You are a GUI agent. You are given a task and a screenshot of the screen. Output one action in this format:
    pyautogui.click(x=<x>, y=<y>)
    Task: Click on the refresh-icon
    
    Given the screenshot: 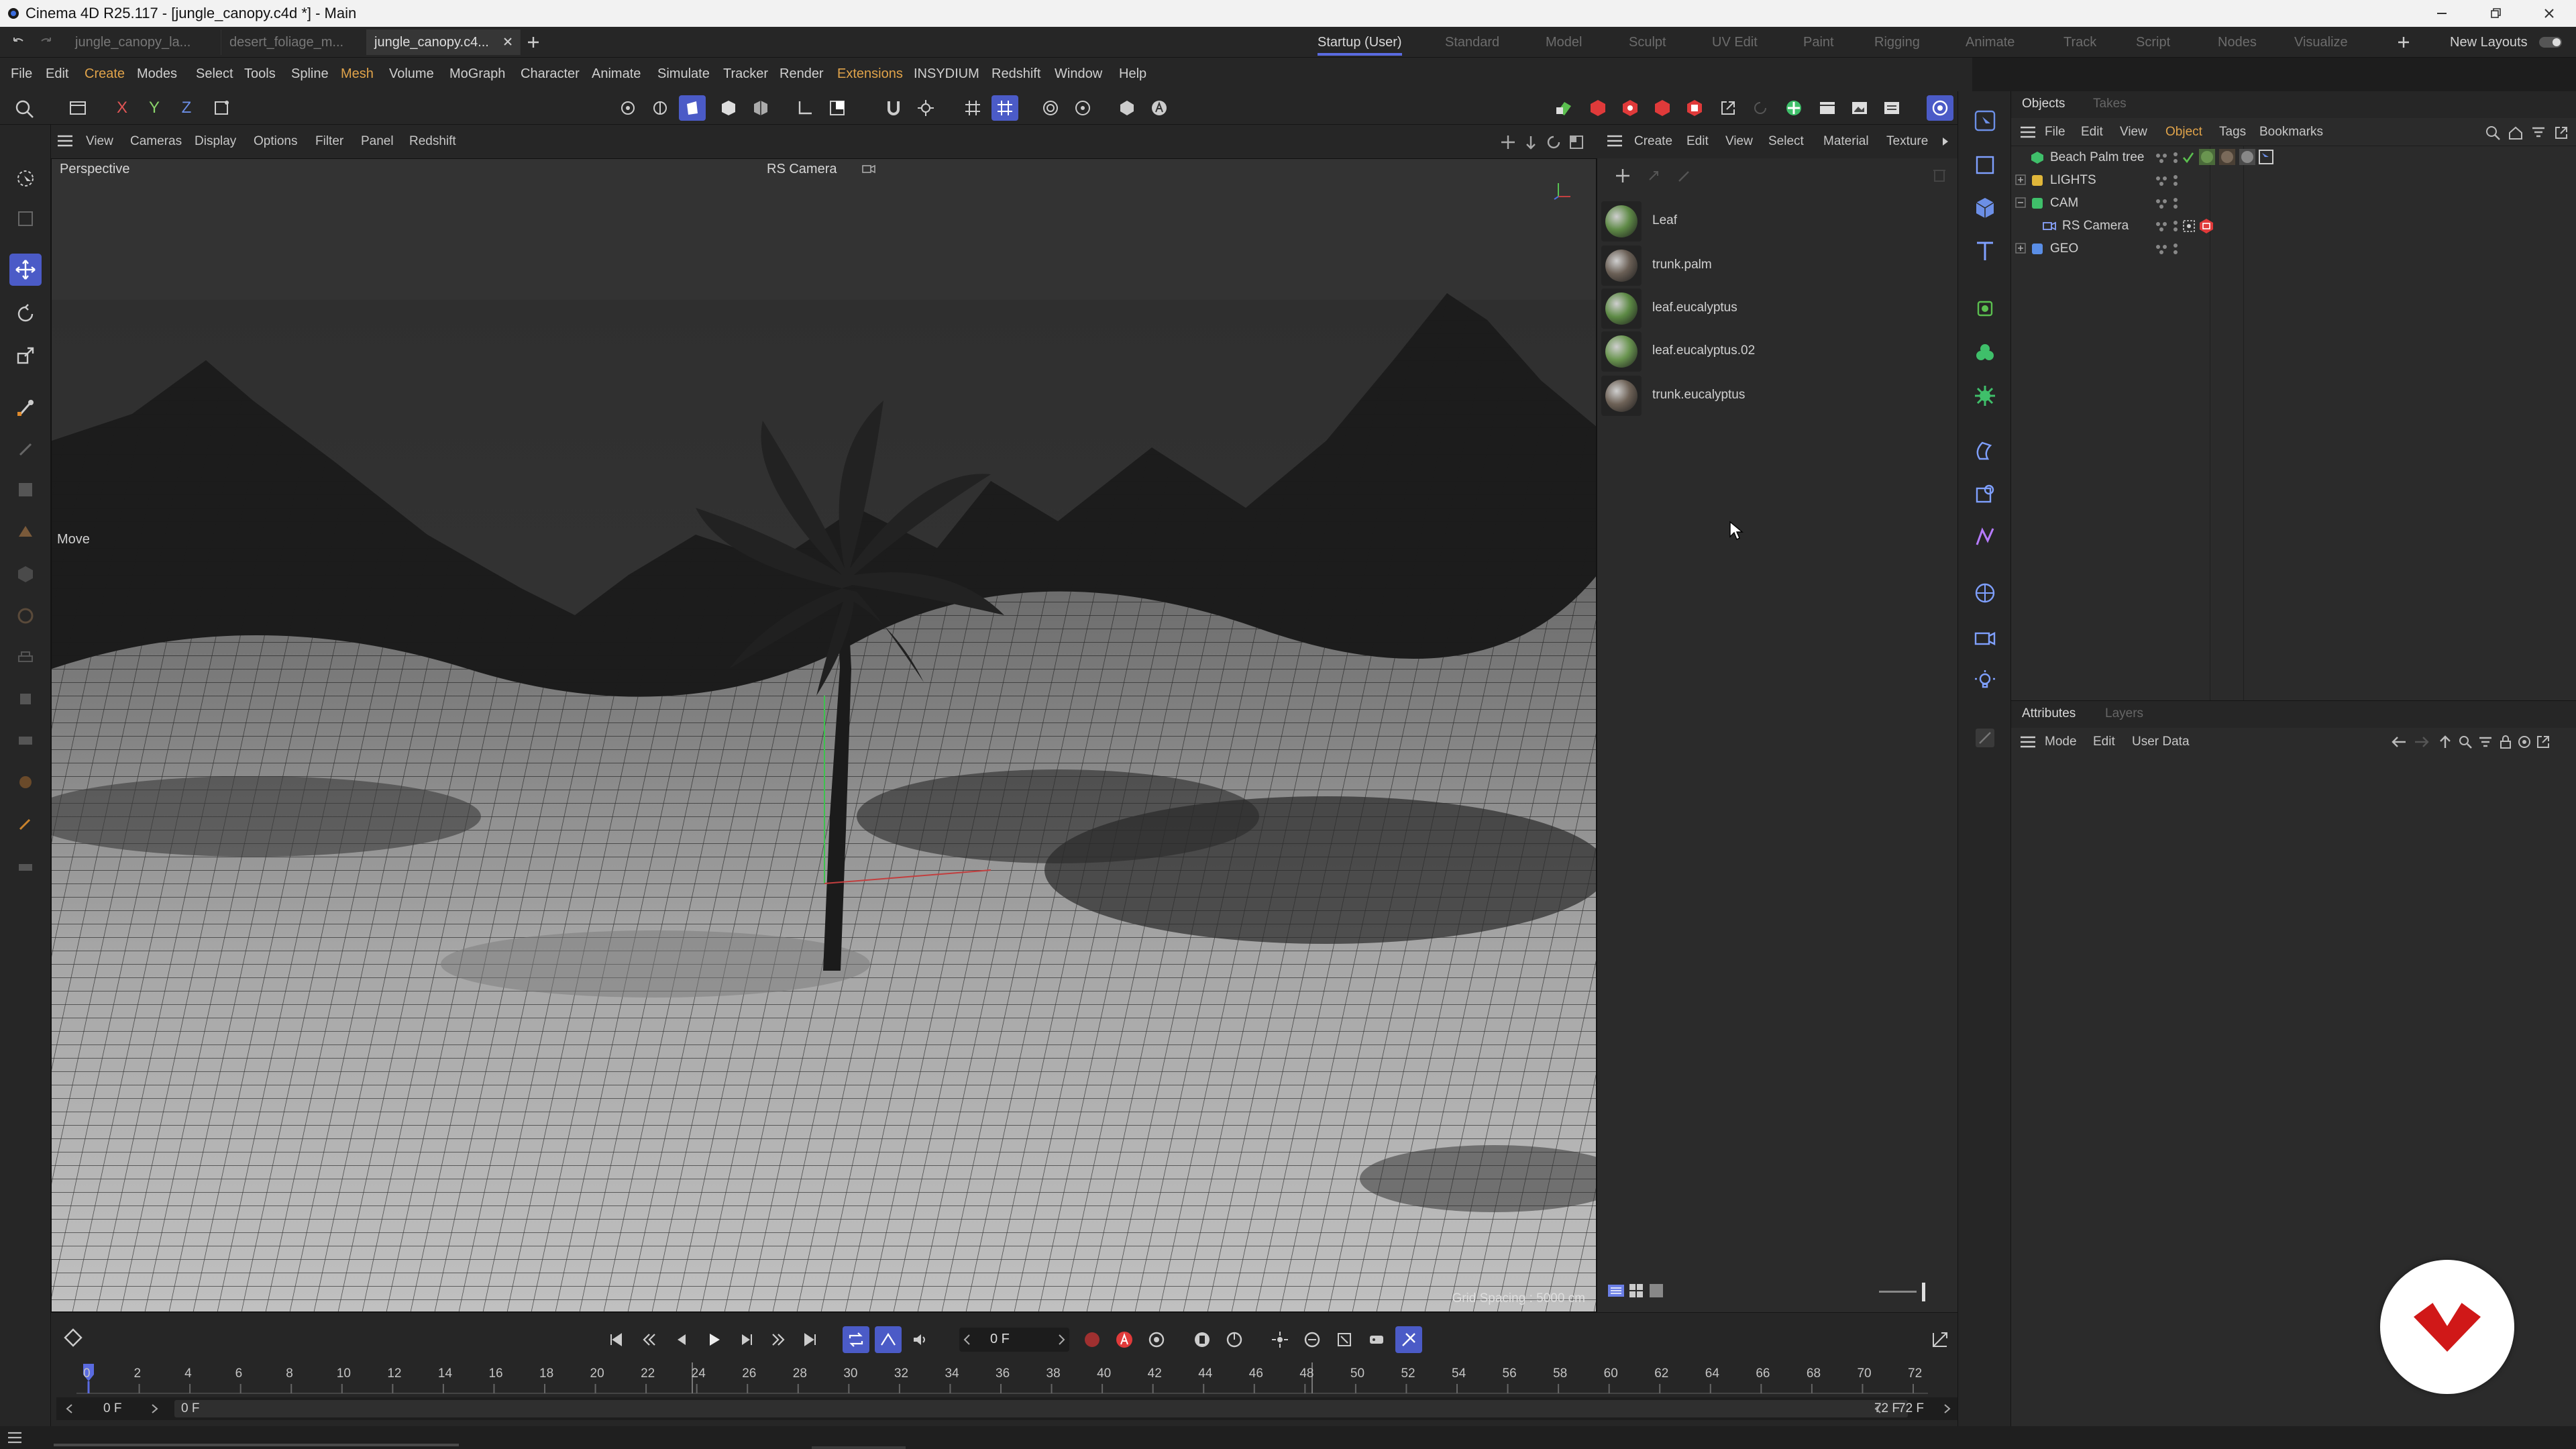 What is the action you would take?
    pyautogui.click(x=1760, y=108)
    